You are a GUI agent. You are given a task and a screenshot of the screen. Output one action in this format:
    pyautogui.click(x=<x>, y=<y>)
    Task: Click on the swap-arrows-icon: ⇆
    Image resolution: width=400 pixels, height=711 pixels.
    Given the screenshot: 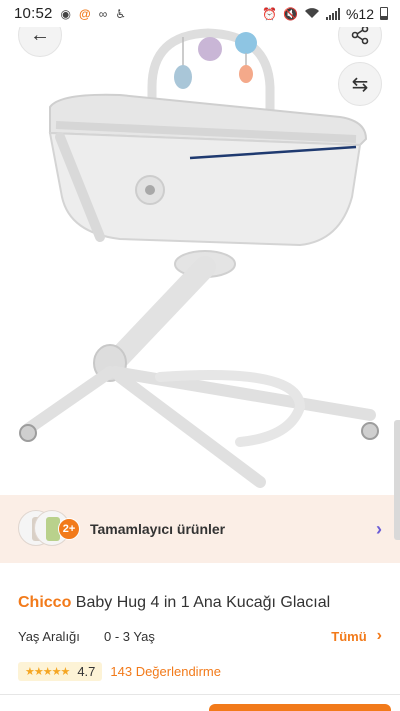 What is the action you would take?
    pyautogui.click(x=360, y=84)
    